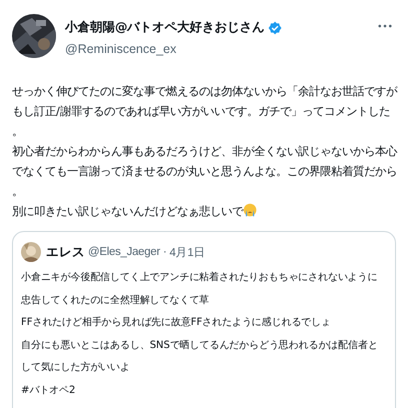 This screenshot has height=408, width=408. What do you see at coordinates (250, 210) in the screenshot?
I see `crying-emoji-icon` at bounding box center [250, 210].